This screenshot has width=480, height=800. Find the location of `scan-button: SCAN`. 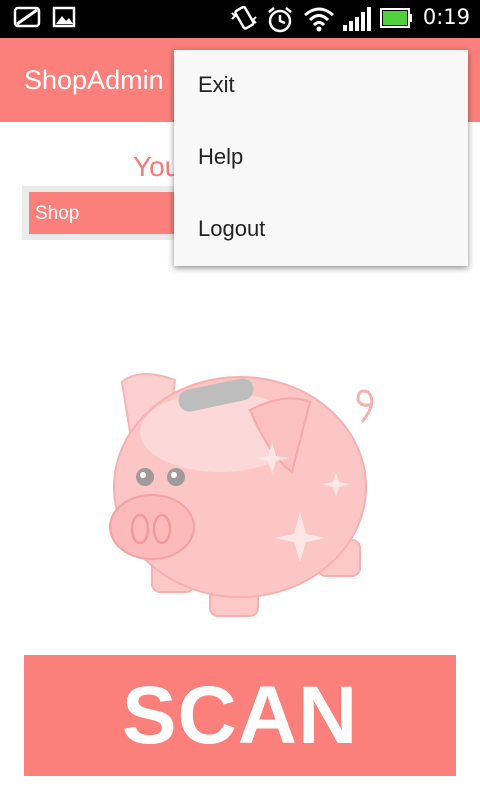

scan-button: SCAN is located at coordinates (240, 715).